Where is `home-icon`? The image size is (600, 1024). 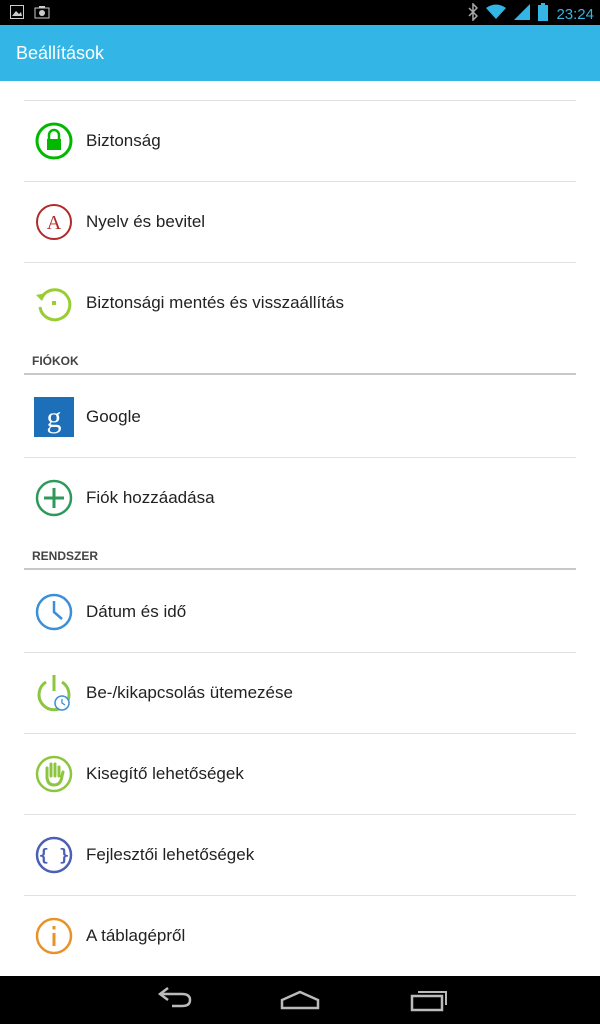
home-icon is located at coordinates (300, 1000).